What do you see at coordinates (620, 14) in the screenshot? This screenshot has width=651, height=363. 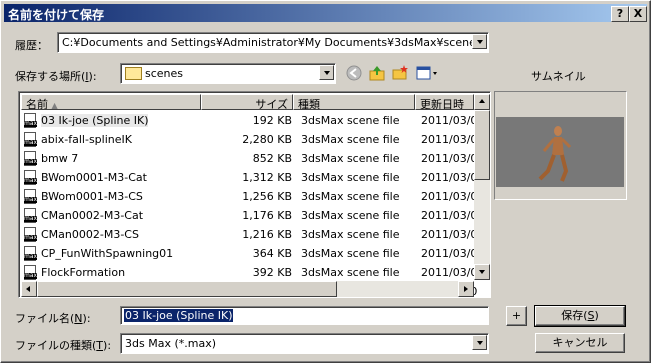 I see `help-button: ?` at bounding box center [620, 14].